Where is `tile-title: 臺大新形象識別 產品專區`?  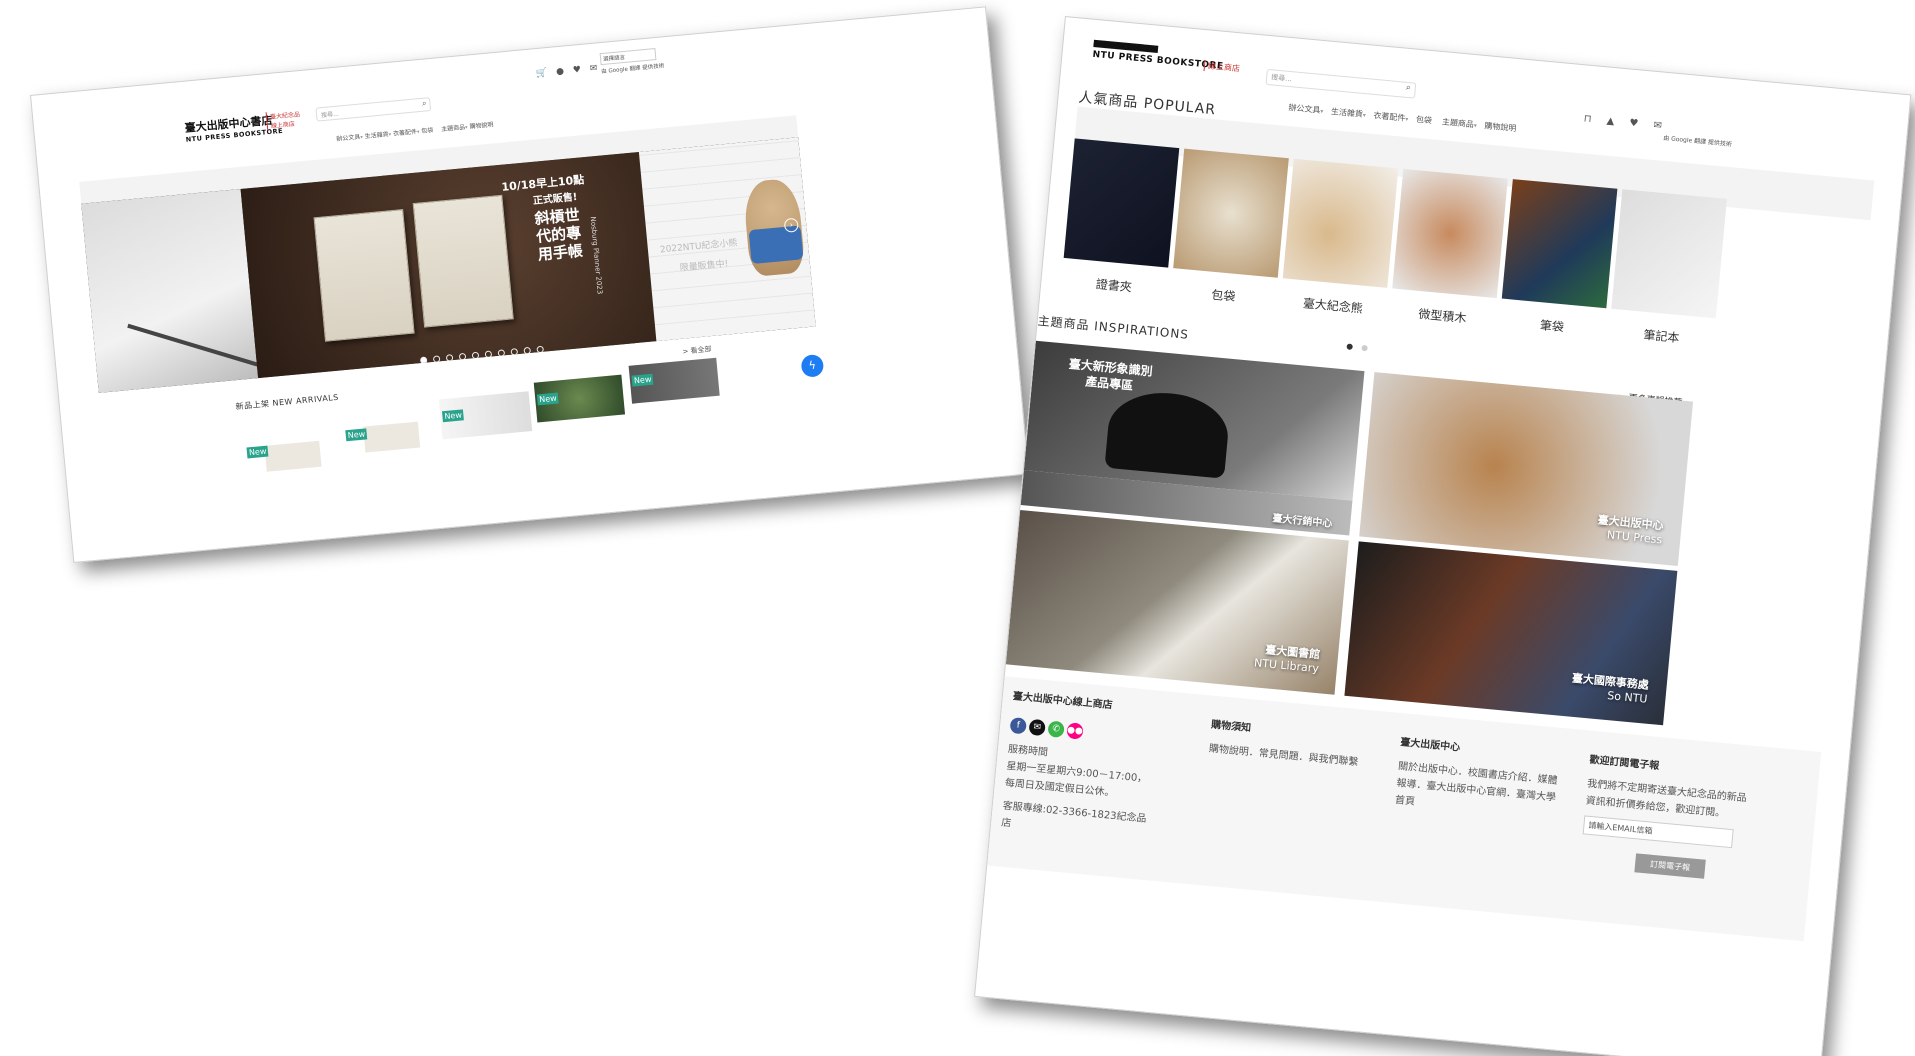
tile-title: 臺大新形象識別 產品專區 is located at coordinates (1110, 376).